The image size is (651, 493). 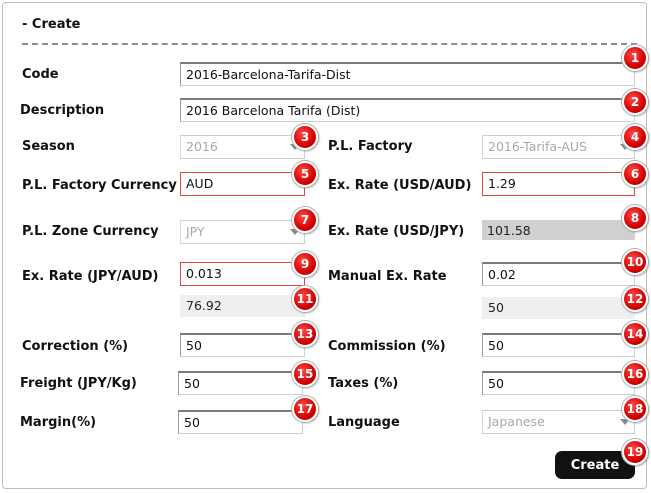 I want to click on description-input: 2016 Barcelona Tarifa (Dist), so click(x=407, y=110).